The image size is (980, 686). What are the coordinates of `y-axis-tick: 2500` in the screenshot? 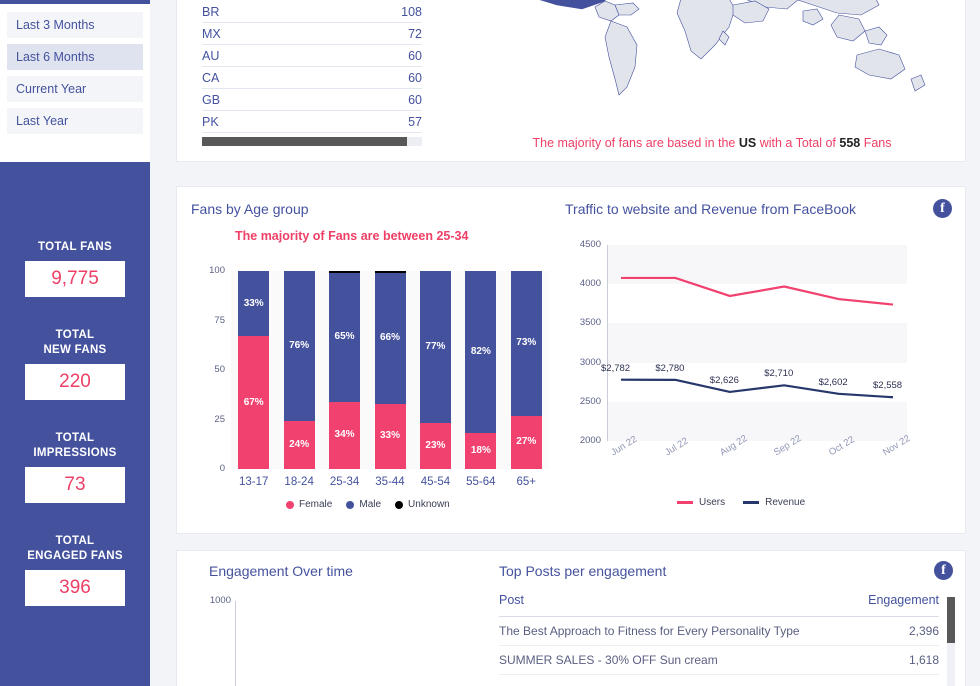 It's located at (590, 401).